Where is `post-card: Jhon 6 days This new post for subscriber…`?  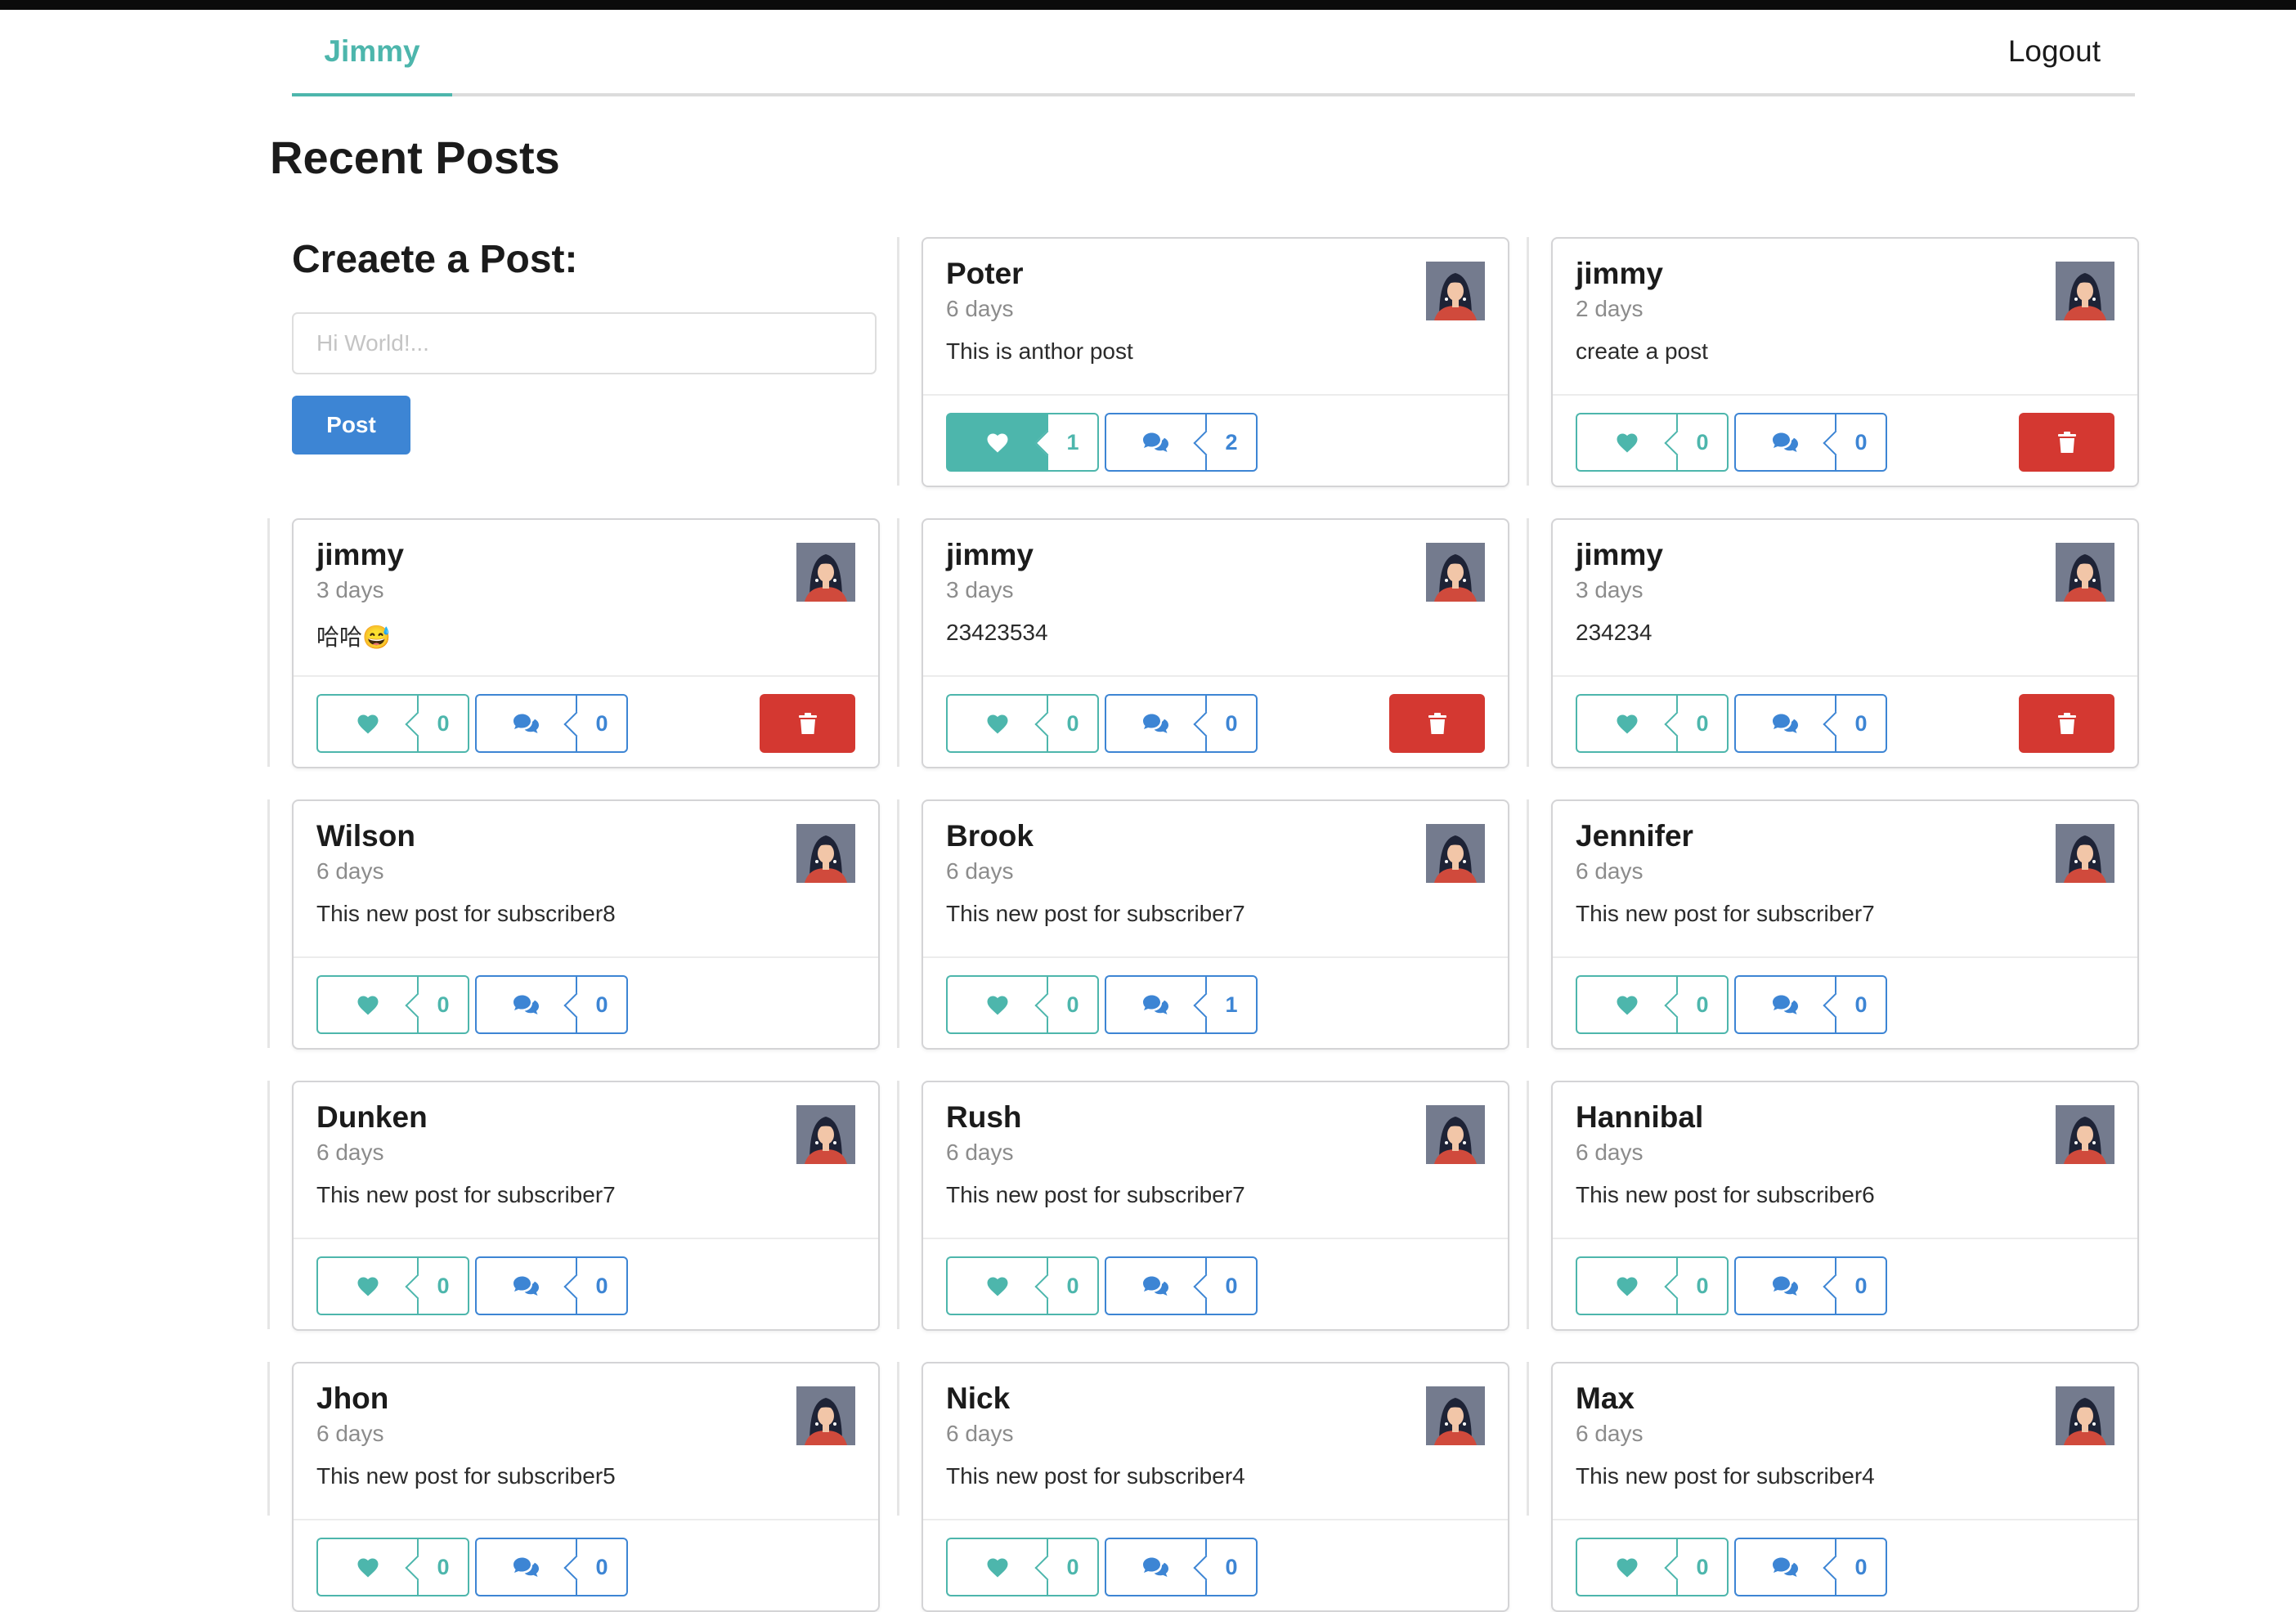
post-card: Jhon 6 days This new post for subscriber… is located at coordinates (586, 1487).